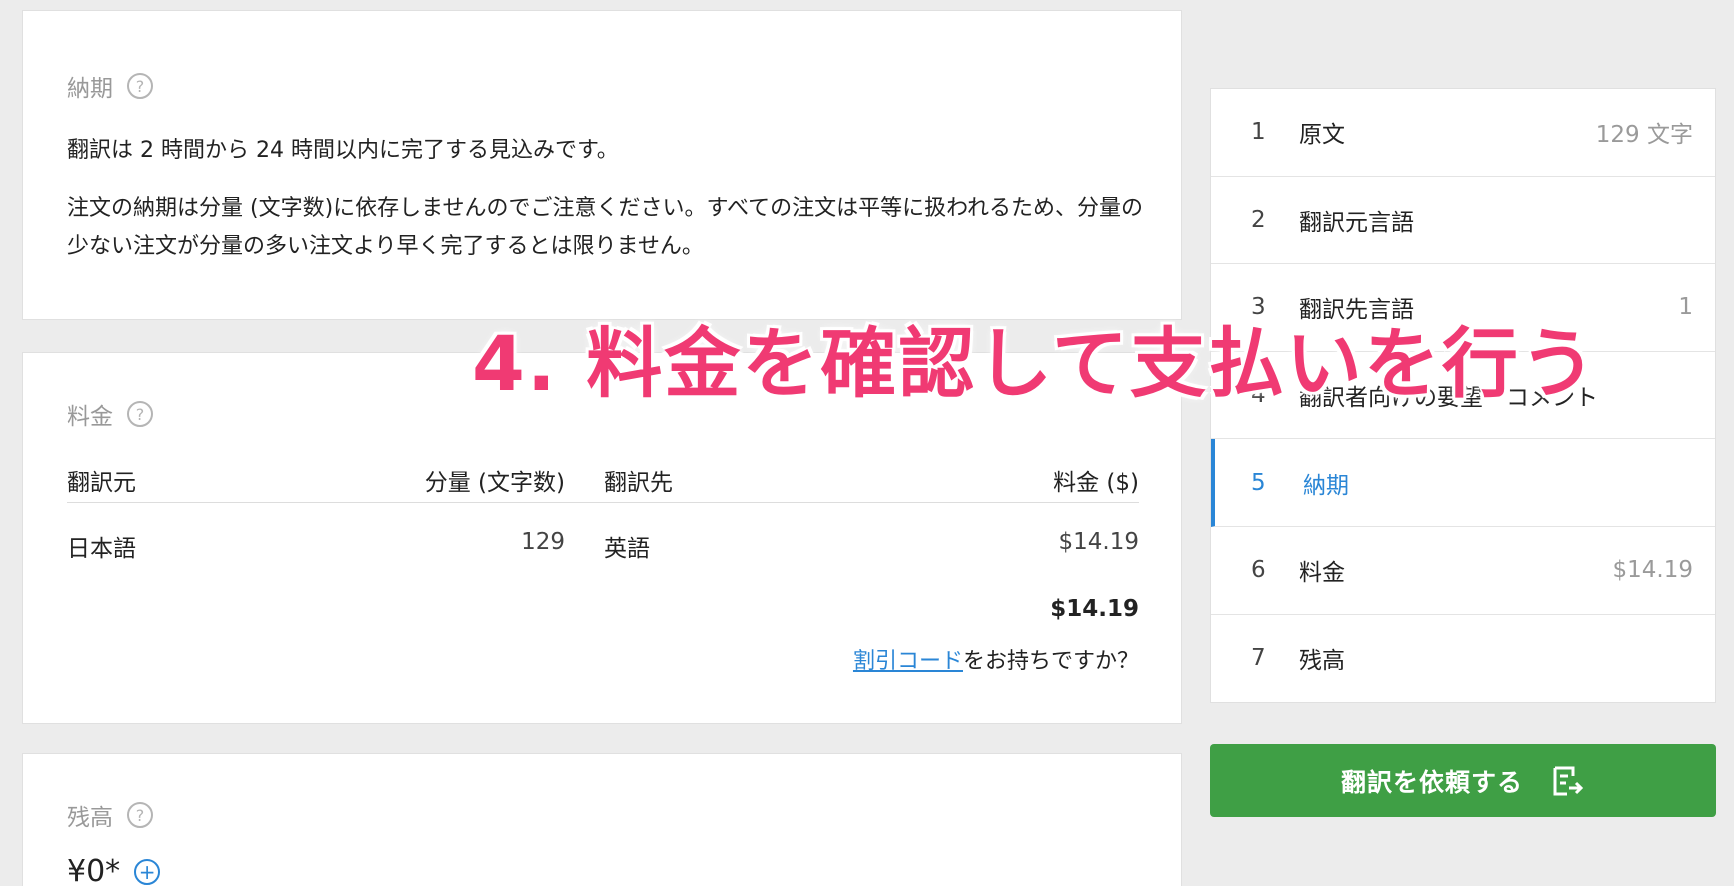  Describe the element at coordinates (1258, 570) in the screenshot. I see `step-number: 6` at that location.